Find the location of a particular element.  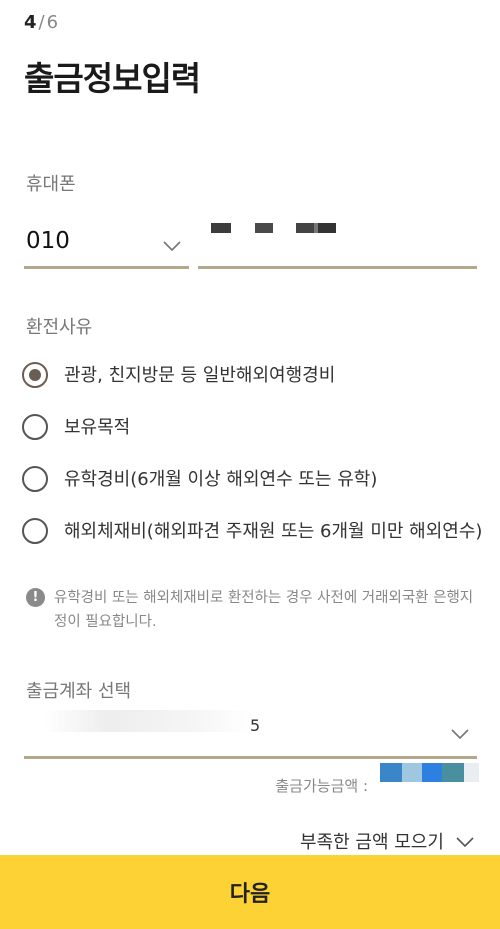

step-indicator: 4/6 is located at coordinates (41, 22).